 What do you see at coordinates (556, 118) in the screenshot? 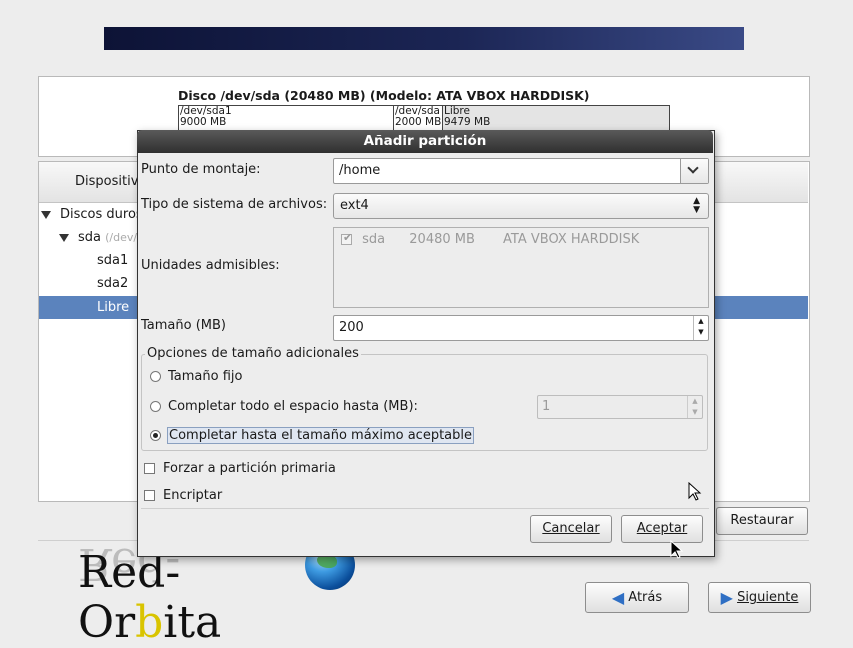
I see `segment-free: Libre 9479 MB` at bounding box center [556, 118].